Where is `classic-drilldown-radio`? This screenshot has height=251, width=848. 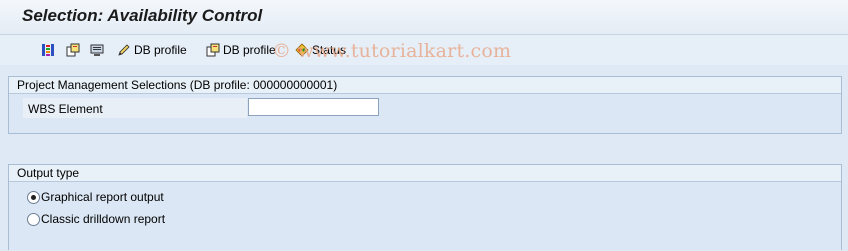
classic-drilldown-radio is located at coordinates (33, 219).